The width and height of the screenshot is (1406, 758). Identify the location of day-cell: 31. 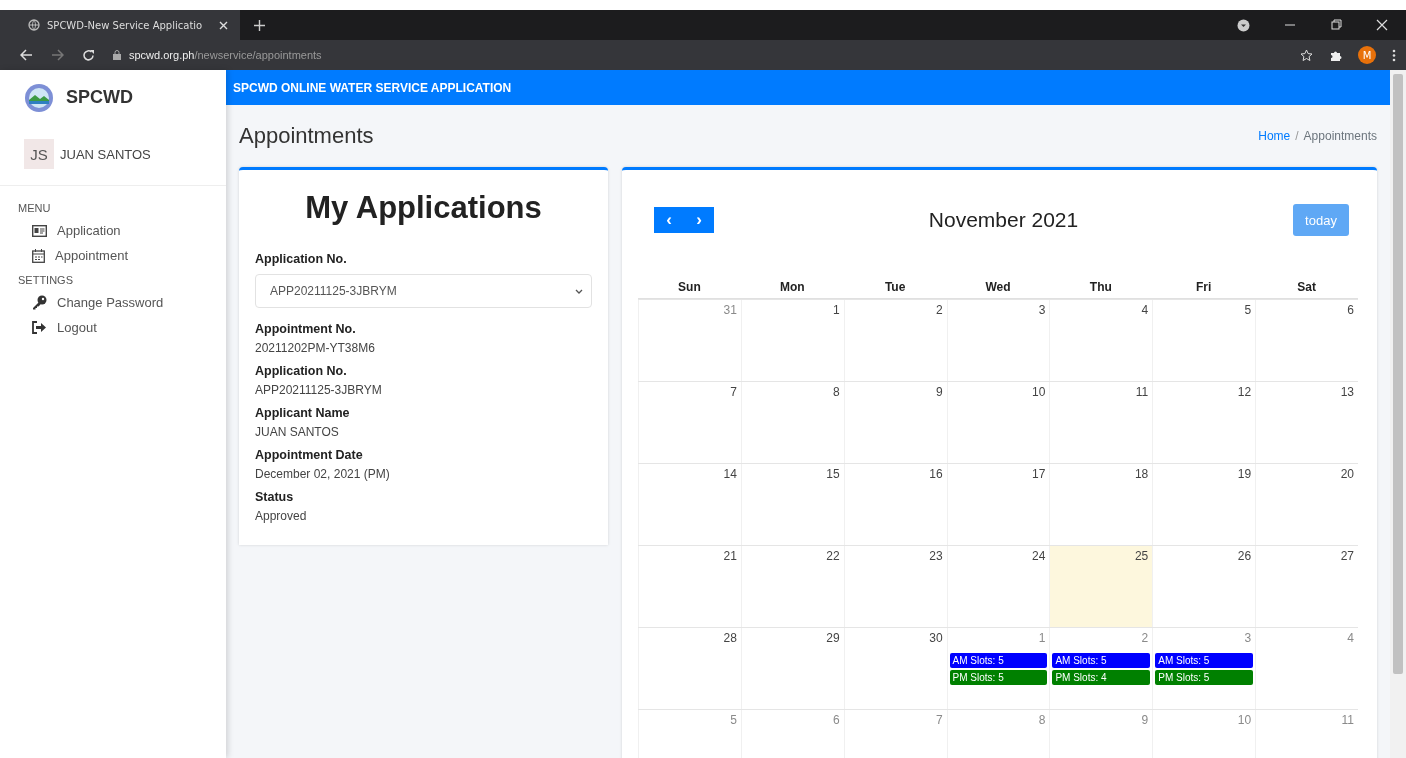
(689, 340).